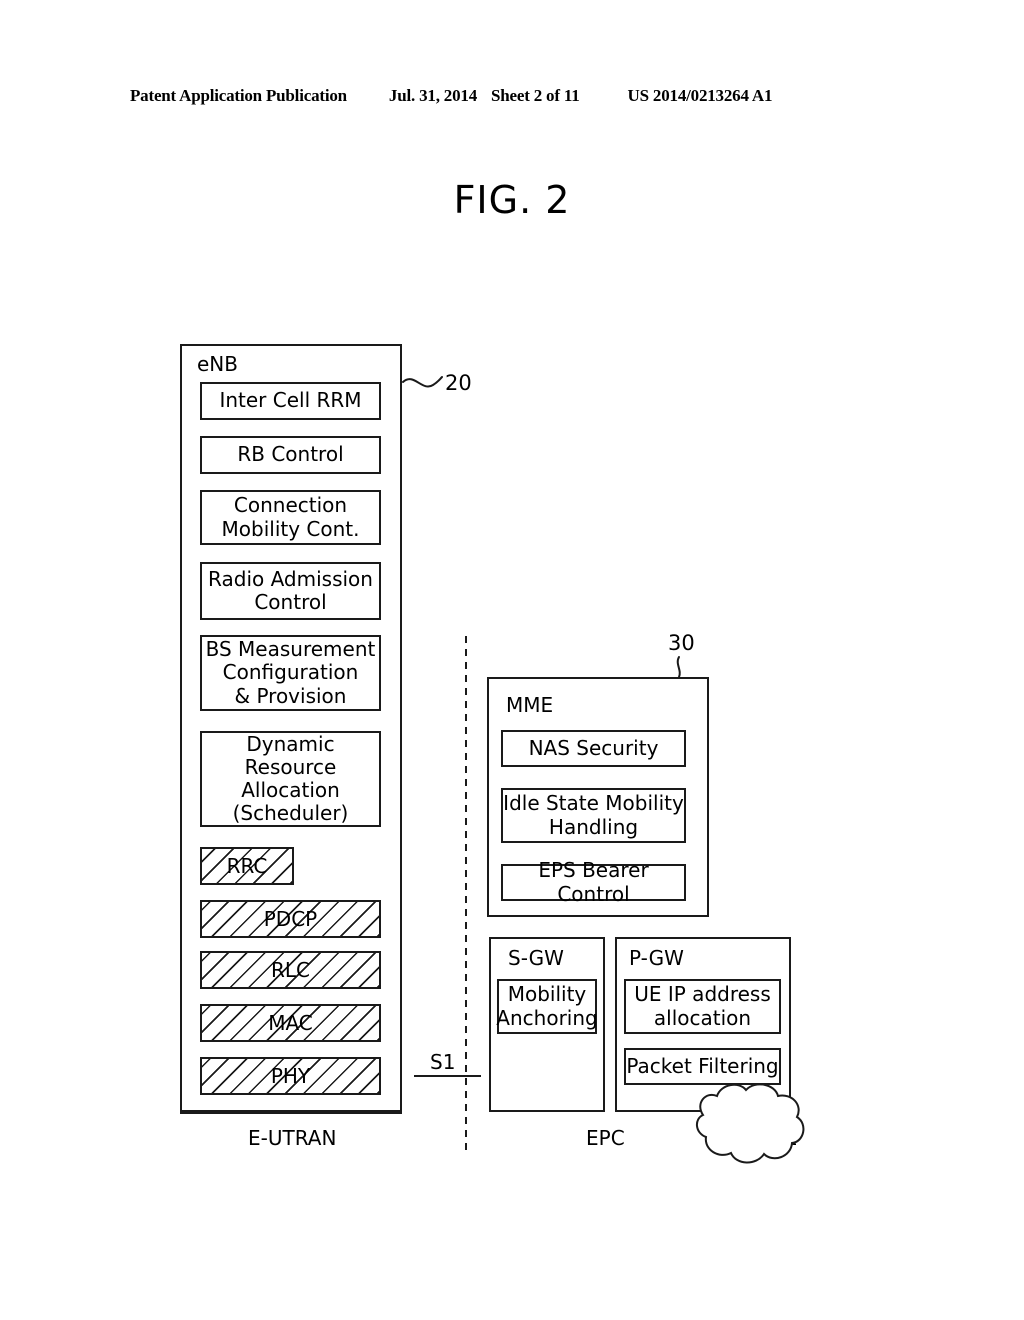  Describe the element at coordinates (292, 1138) in the screenshot. I see `domain-label-e-utran: E-UTRAN` at that location.